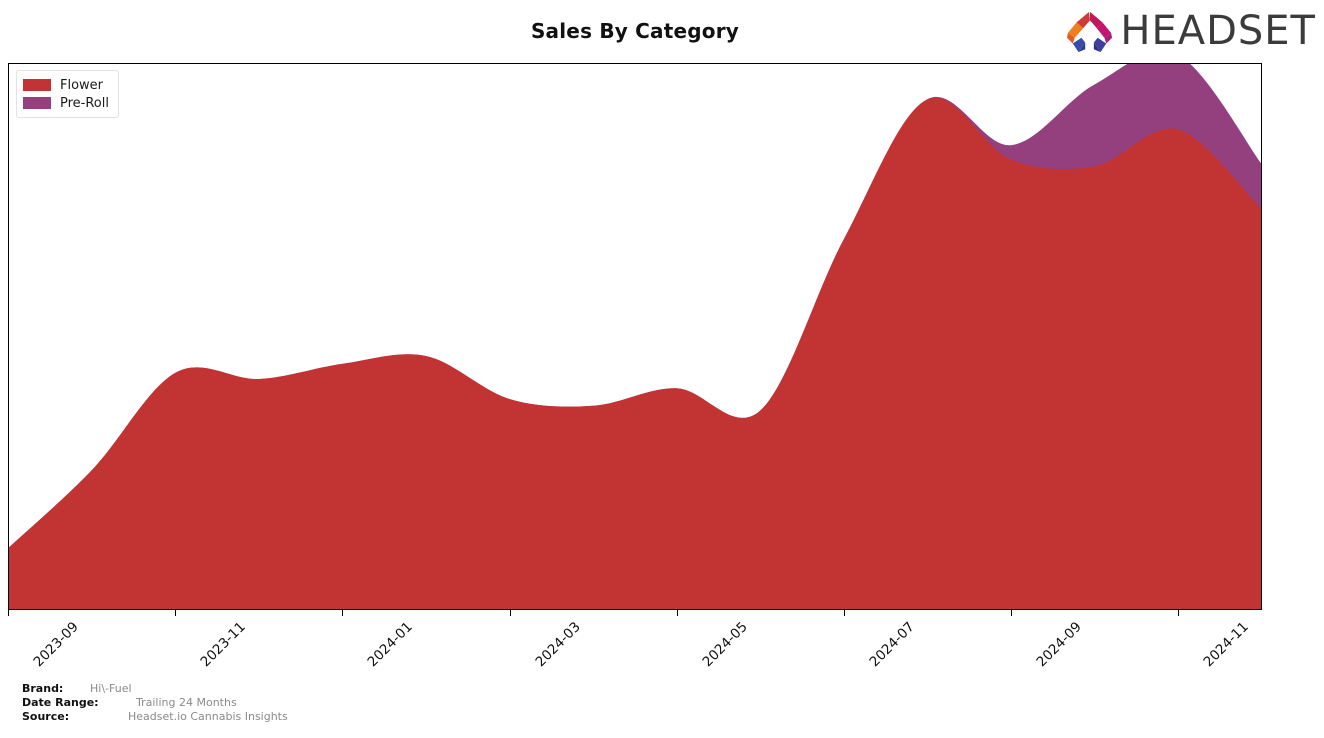 The image size is (1324, 738). What do you see at coordinates (662, 31) in the screenshot?
I see `chart-header: Sales By Category HEADSET` at bounding box center [662, 31].